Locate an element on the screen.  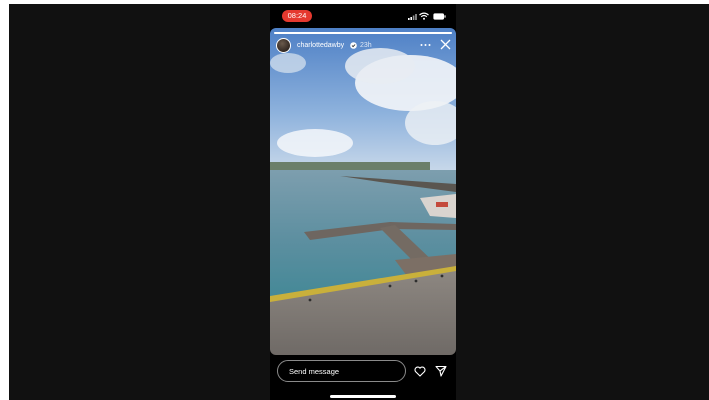
heart-icon is located at coordinates (420, 371).